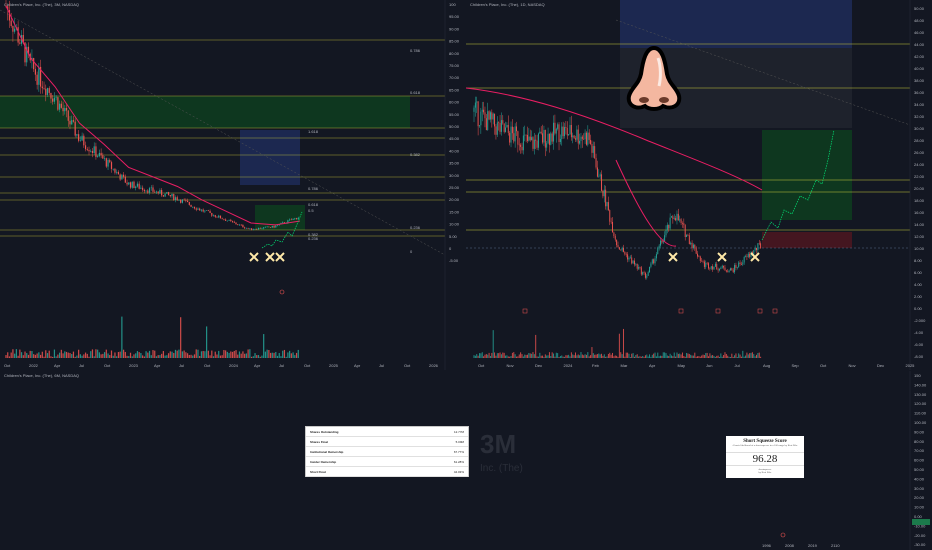 This screenshot has width=932, height=550. Describe the element at coordinates (207, 365) in the screenshot. I see `x-axis-tick: Oct` at that location.